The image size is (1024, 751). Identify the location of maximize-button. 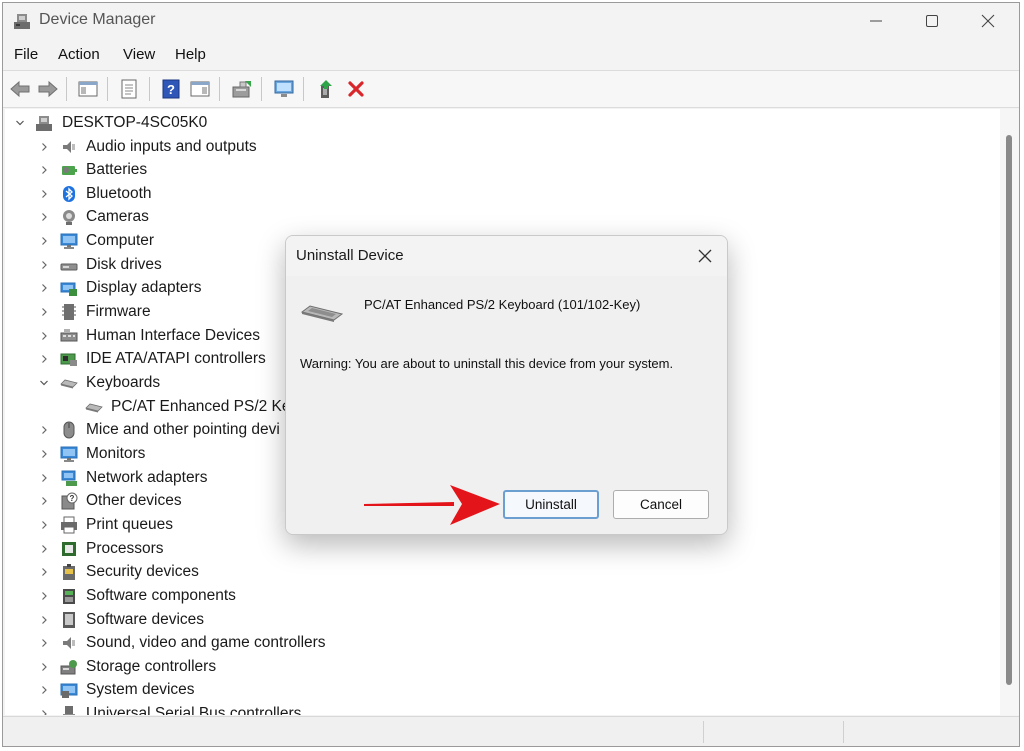
(932, 21).